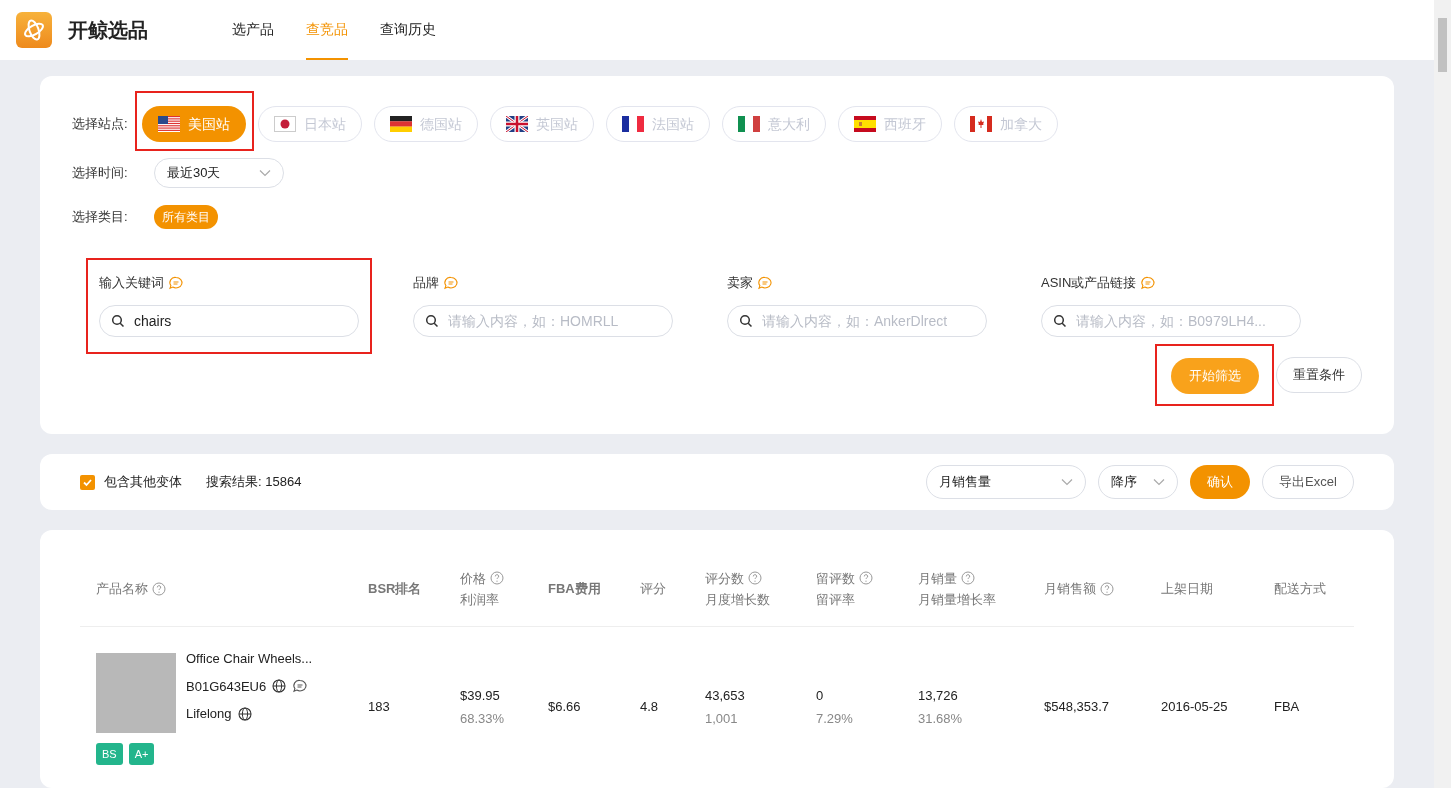 This screenshot has height=788, width=1451. What do you see at coordinates (957, 600) in the screenshot?
I see `column-header: 月销量增长率` at bounding box center [957, 600].